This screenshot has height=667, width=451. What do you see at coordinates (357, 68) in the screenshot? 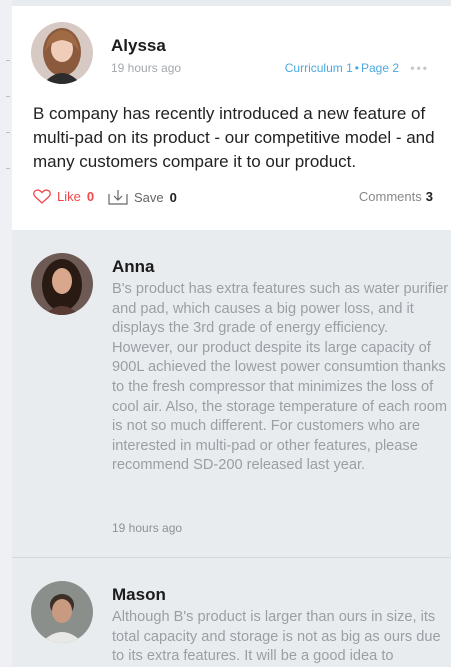
I see `curriculum-link: Curriculum 1 • Page 2 •••` at bounding box center [357, 68].